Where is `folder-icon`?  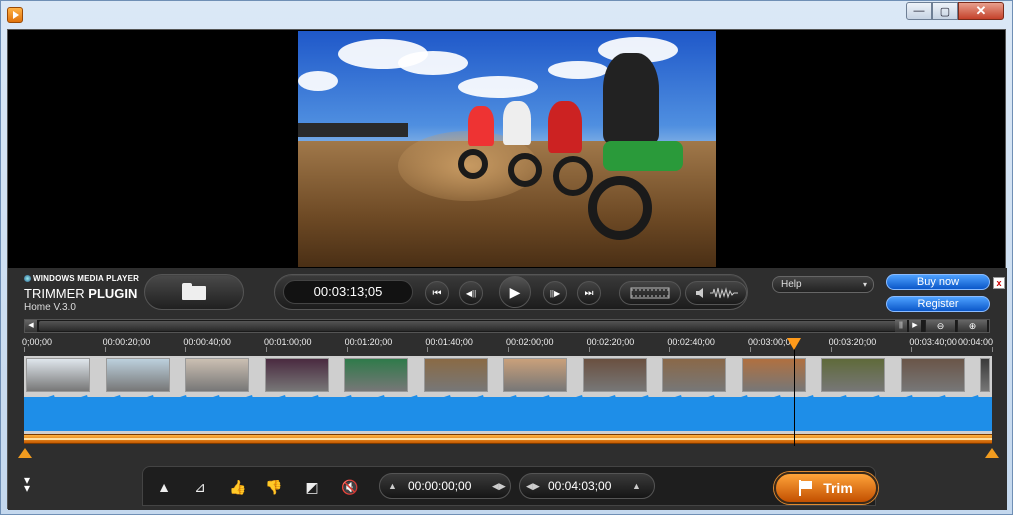 folder-icon is located at coordinates (194, 292).